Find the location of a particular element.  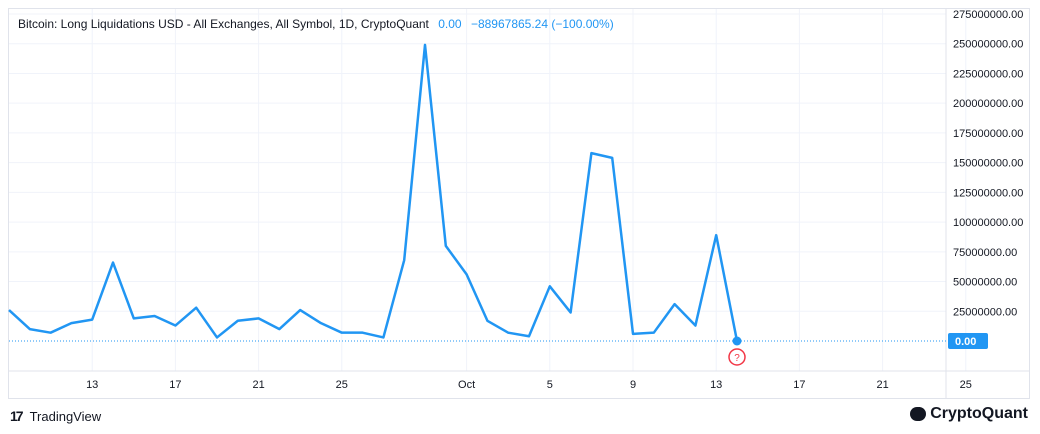

last-point-marker is located at coordinates (737, 341).